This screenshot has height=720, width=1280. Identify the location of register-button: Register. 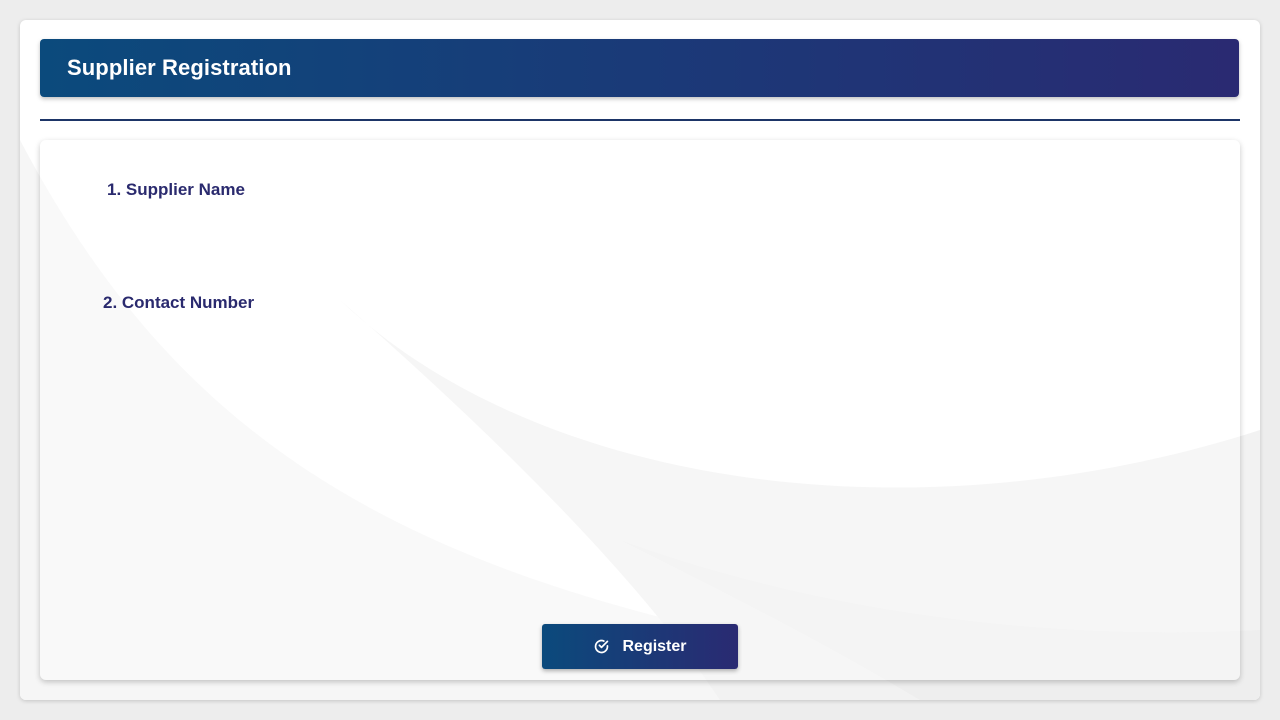
(640, 646).